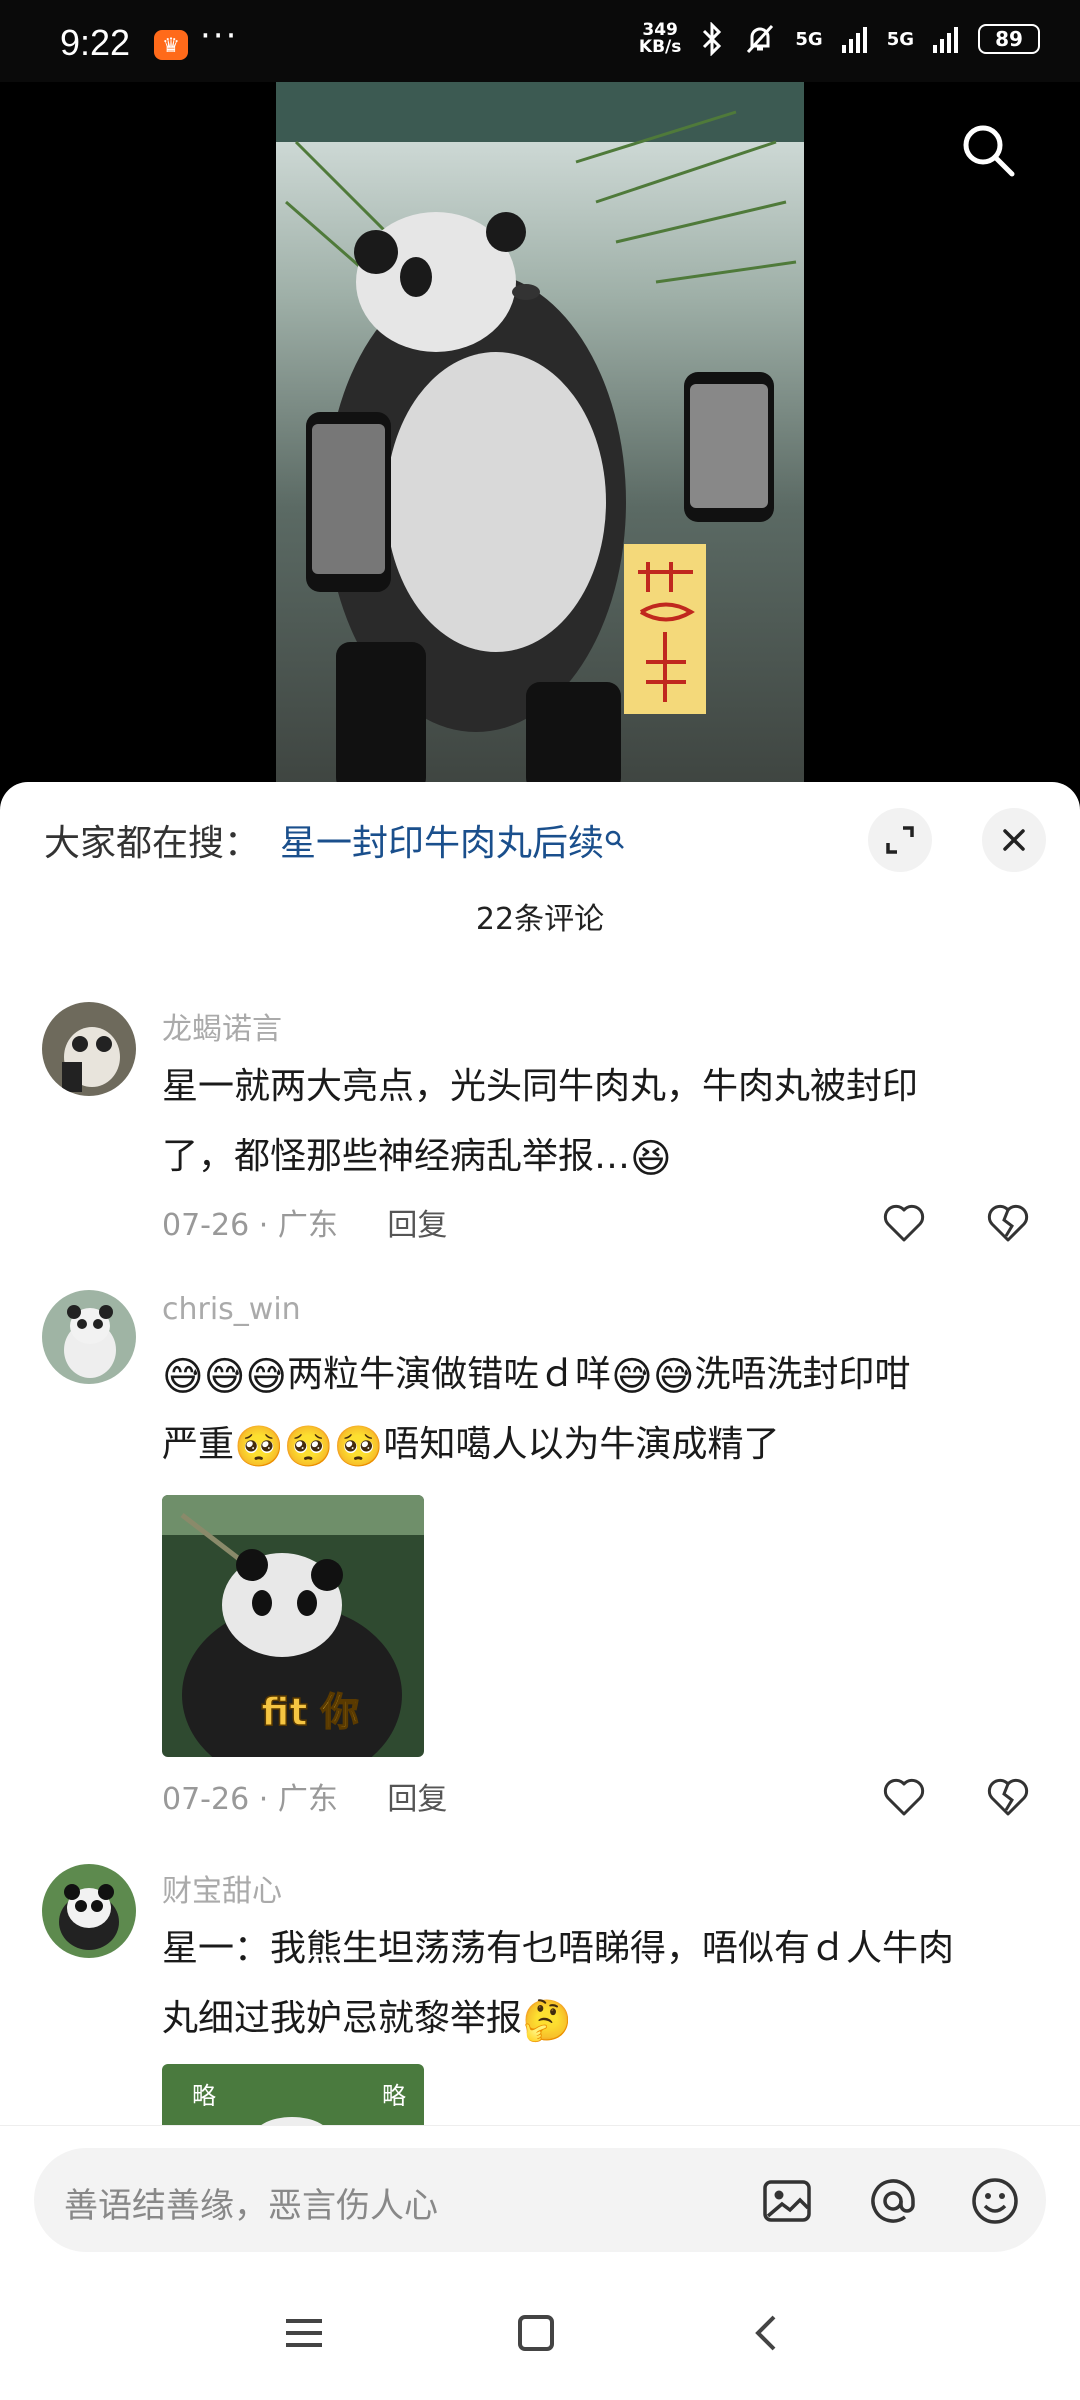 The width and height of the screenshot is (1080, 2400). Describe the element at coordinates (547, 2021) in the screenshot. I see `thinking-emoji: 🤔` at that location.